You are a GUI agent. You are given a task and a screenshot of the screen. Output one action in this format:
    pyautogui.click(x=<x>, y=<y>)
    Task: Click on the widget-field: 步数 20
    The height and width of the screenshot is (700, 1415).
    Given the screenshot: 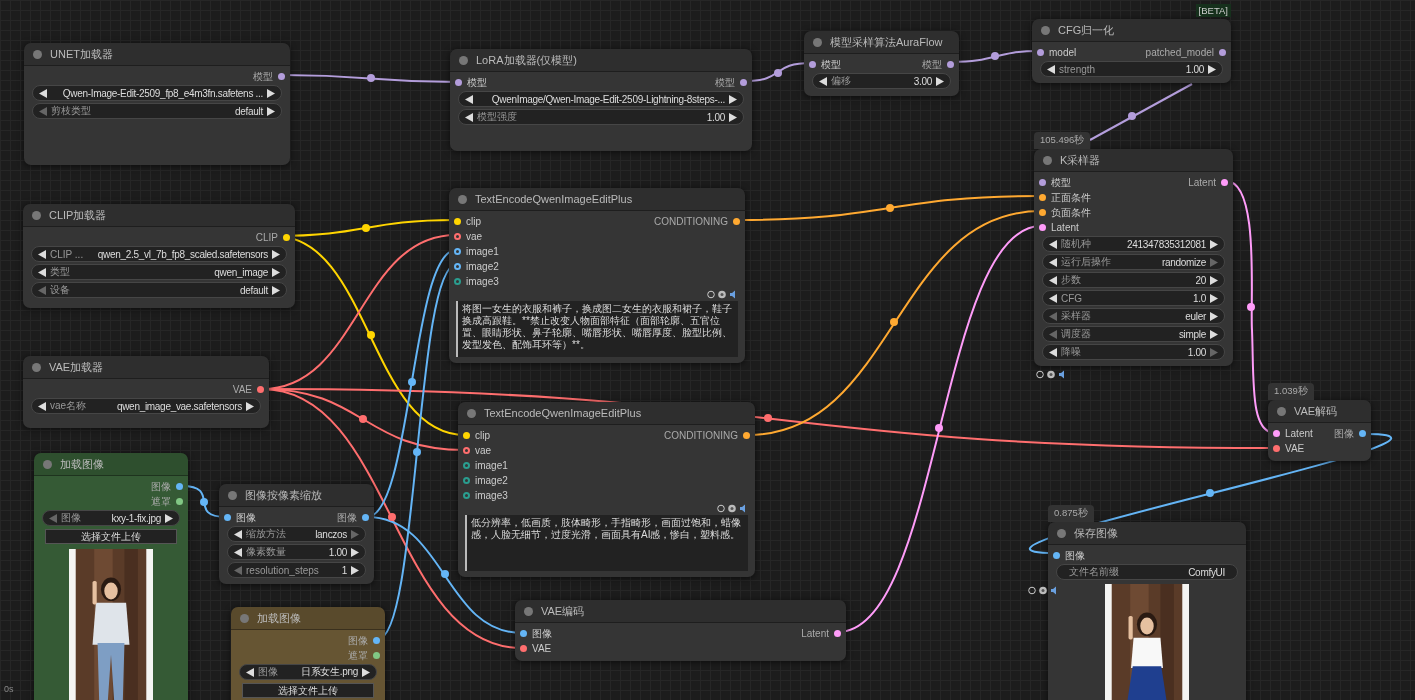 What is the action you would take?
    pyautogui.click(x=1133, y=280)
    